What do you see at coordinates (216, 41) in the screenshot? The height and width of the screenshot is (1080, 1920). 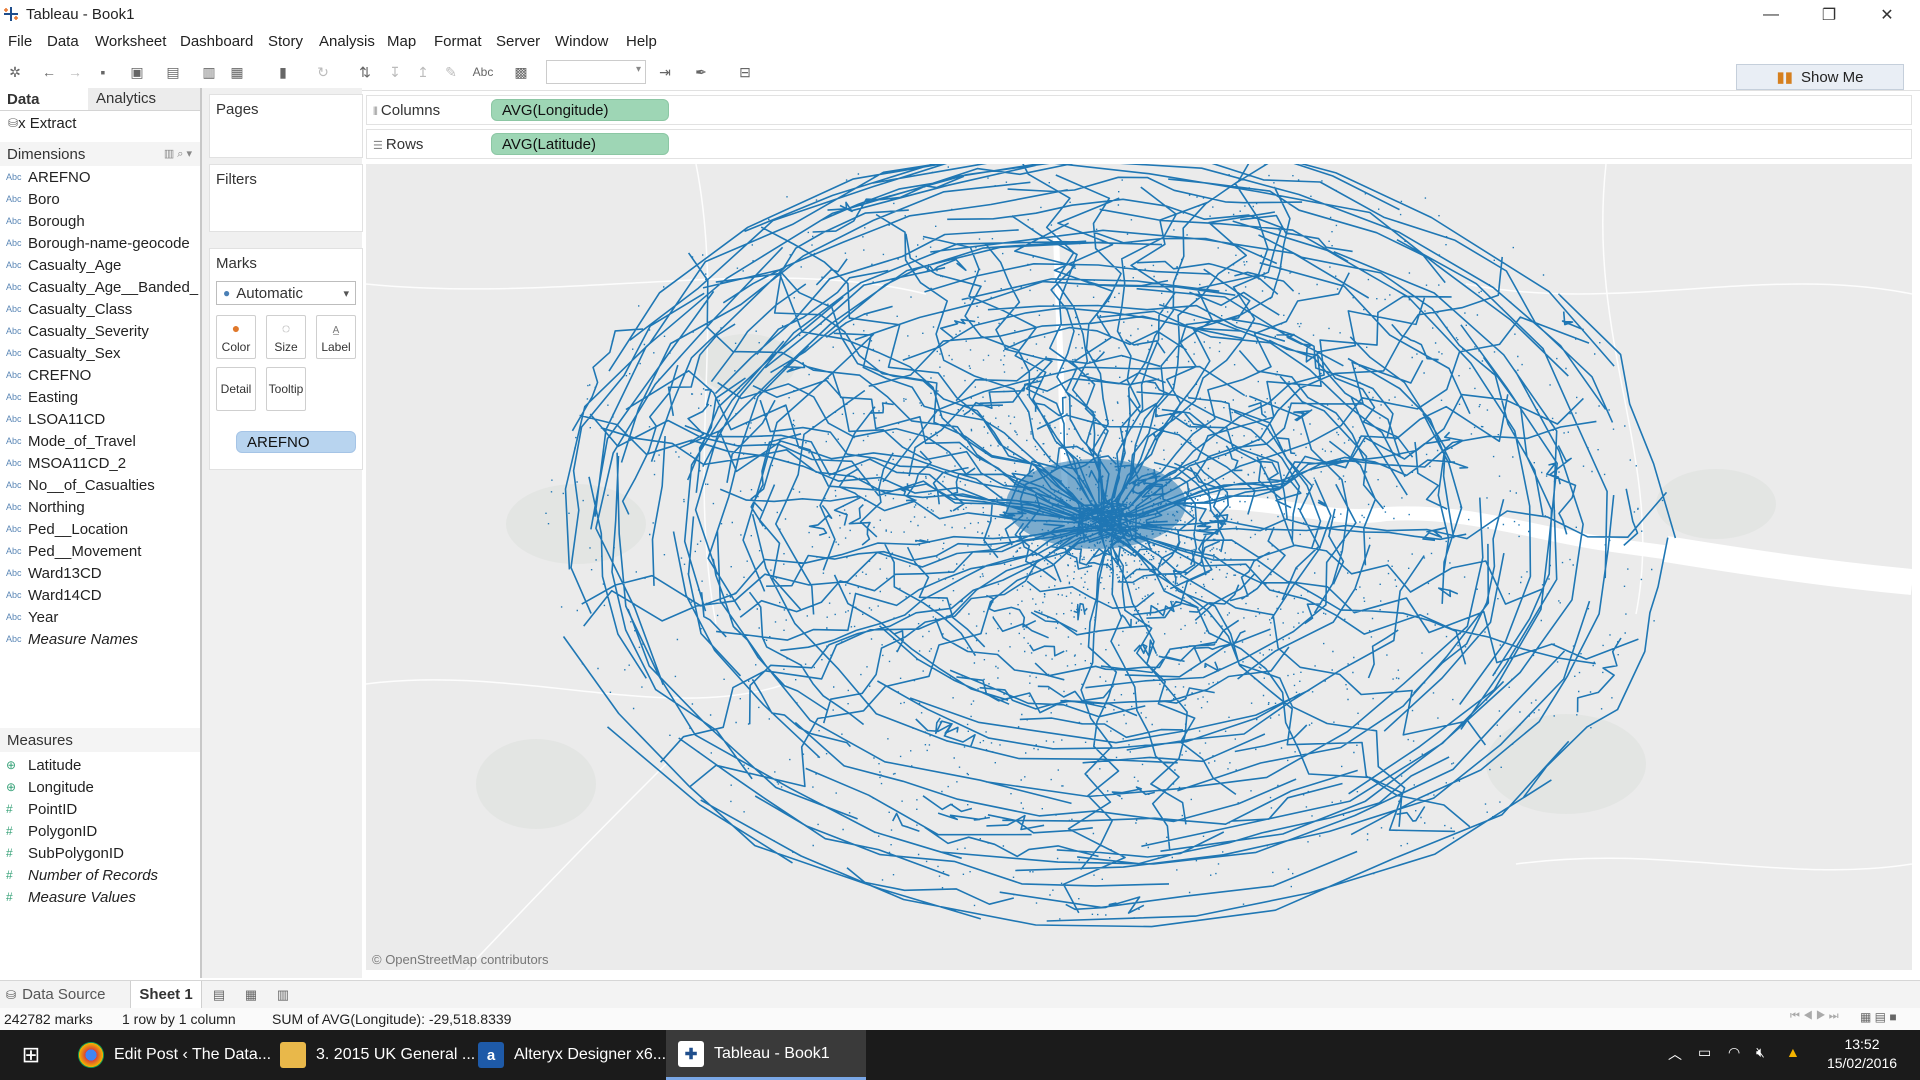 I see `menu-dashboard: Dashboard` at bounding box center [216, 41].